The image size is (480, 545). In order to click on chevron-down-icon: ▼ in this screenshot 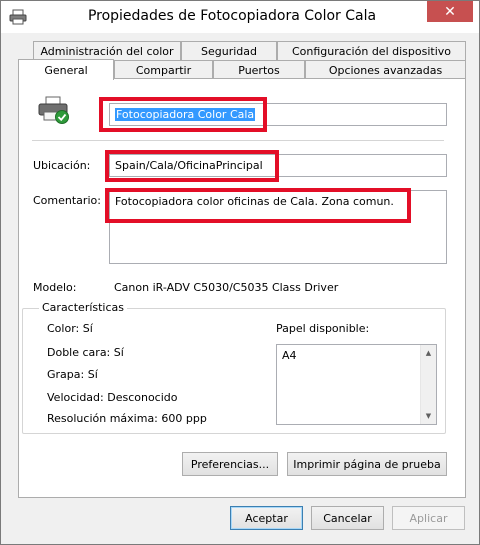, I will do `click(428, 415)`.